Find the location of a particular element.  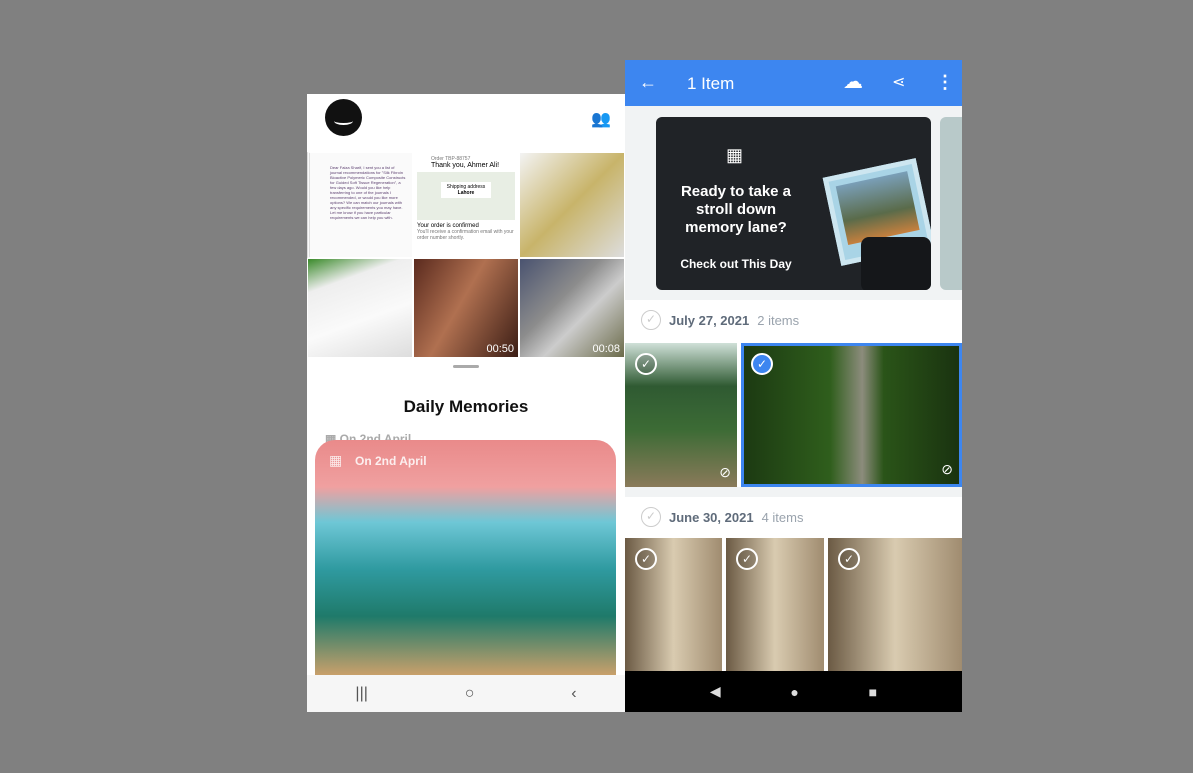

date-group-header: ✓ June 30, 2021 4 items is located at coordinates (793, 517).